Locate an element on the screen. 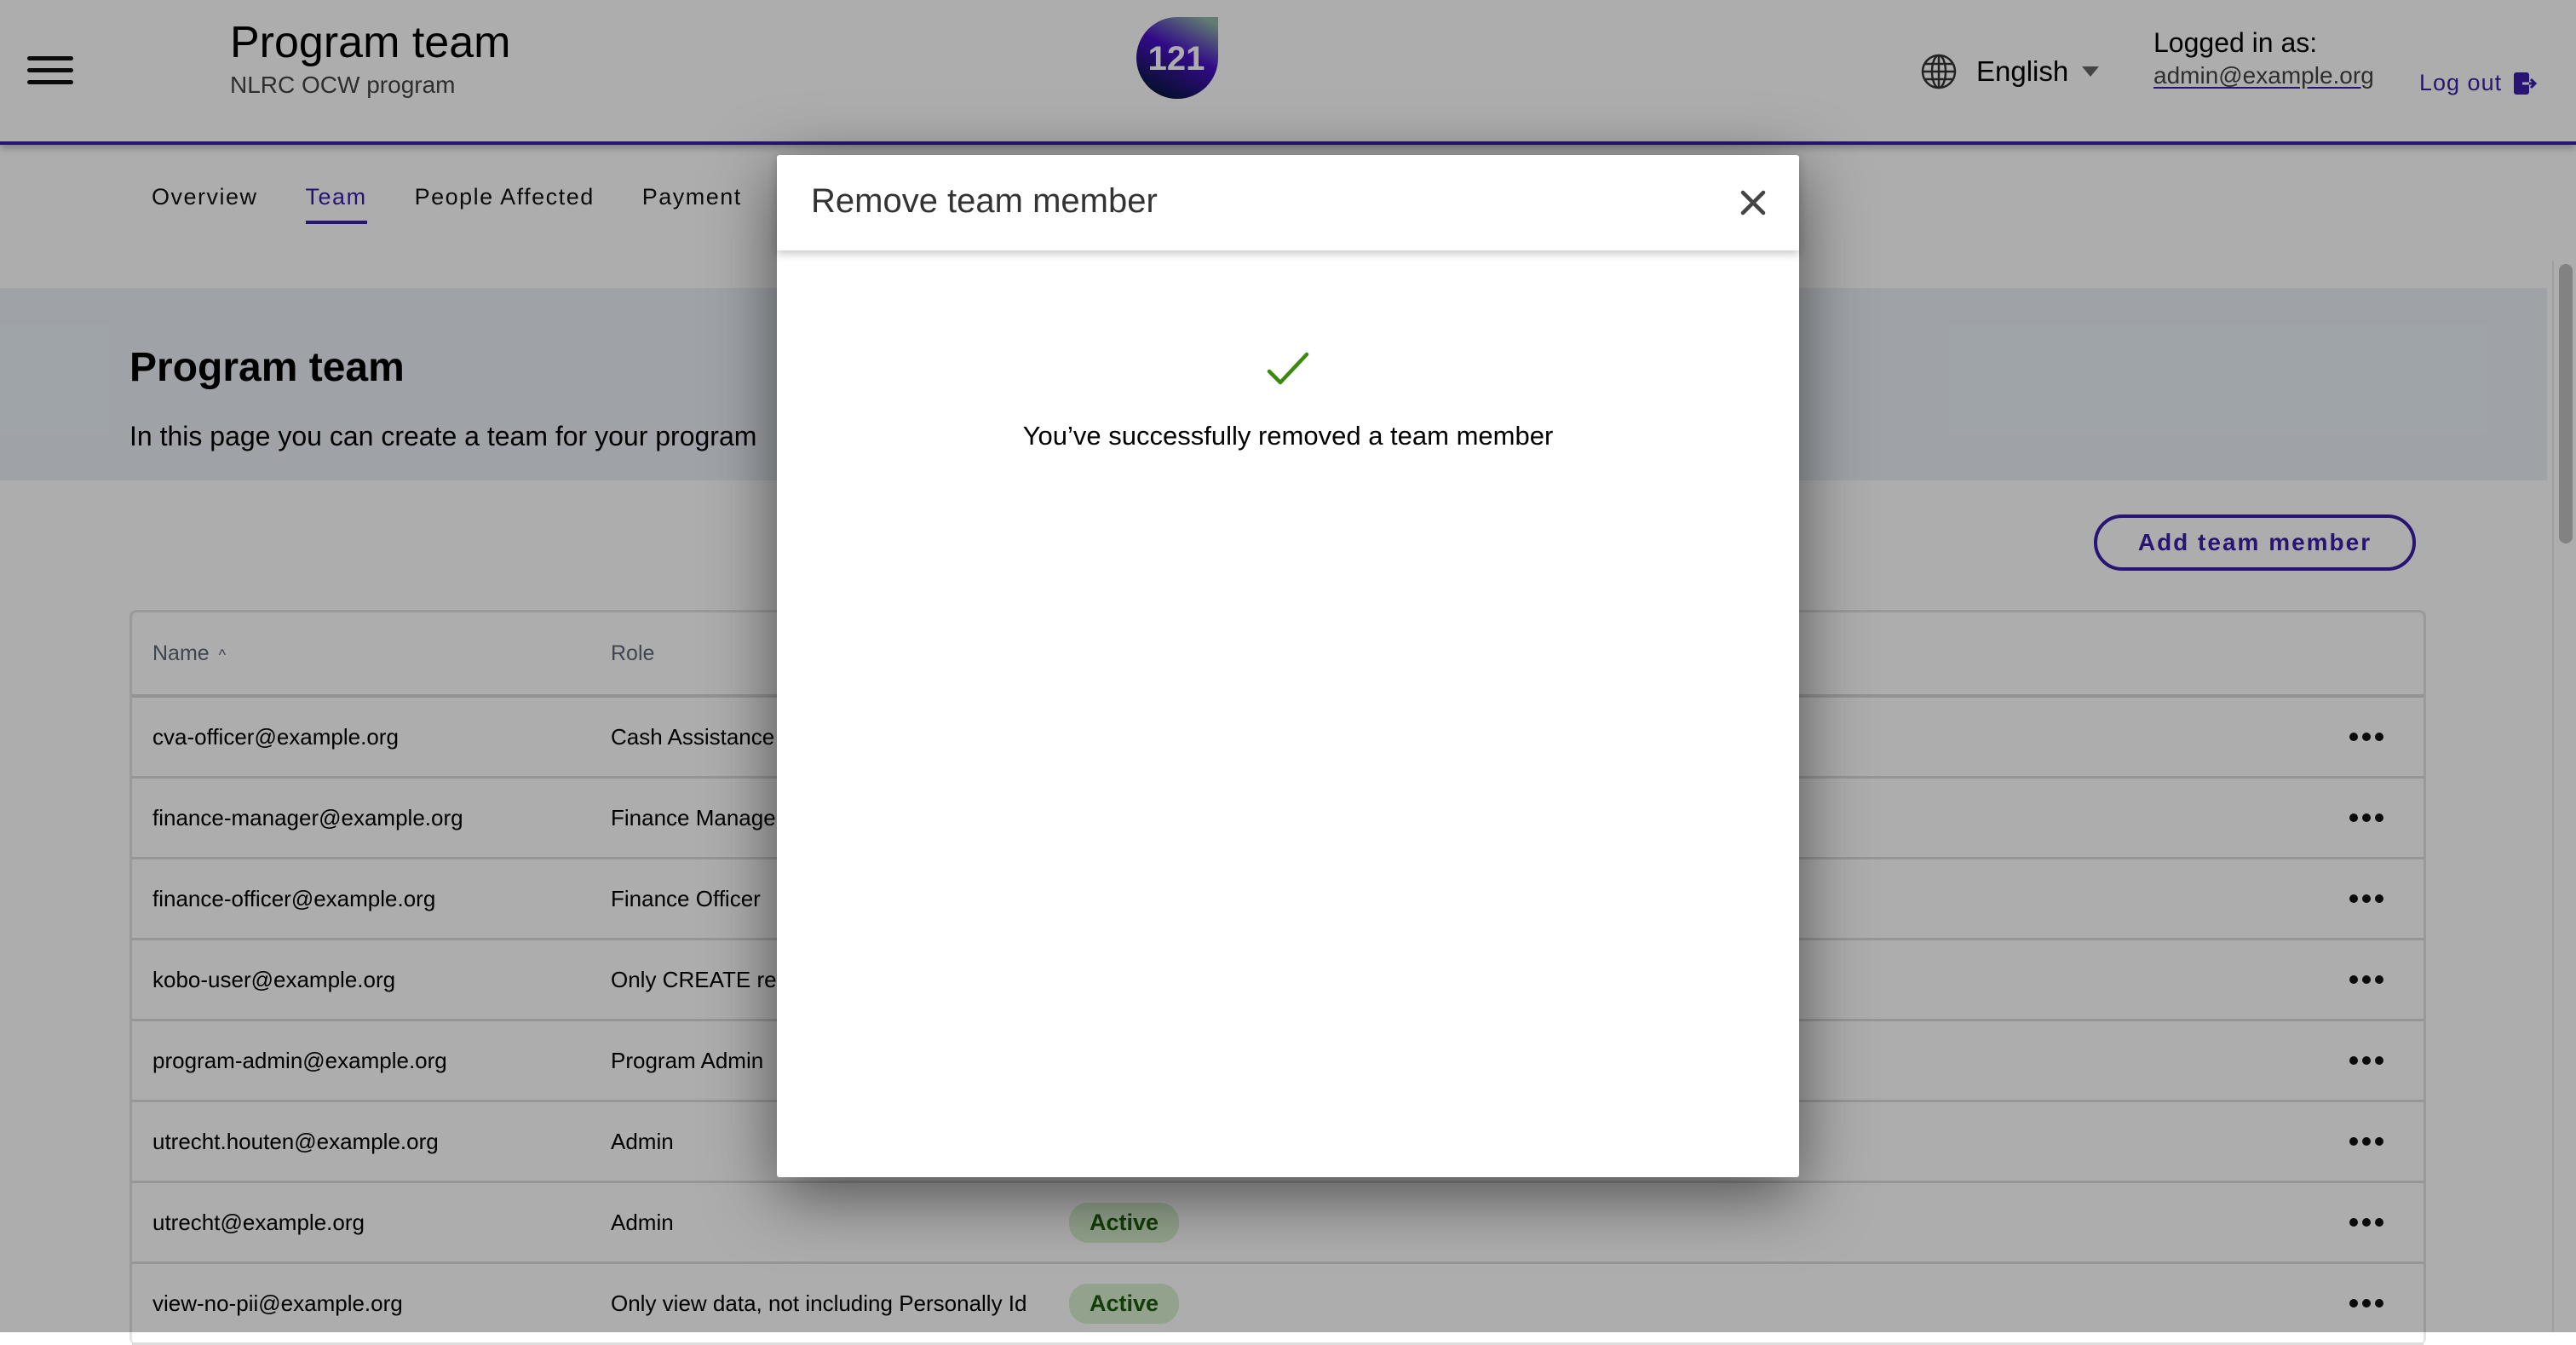 The height and width of the screenshot is (1345, 2576). check-icon is located at coordinates (1288, 368).